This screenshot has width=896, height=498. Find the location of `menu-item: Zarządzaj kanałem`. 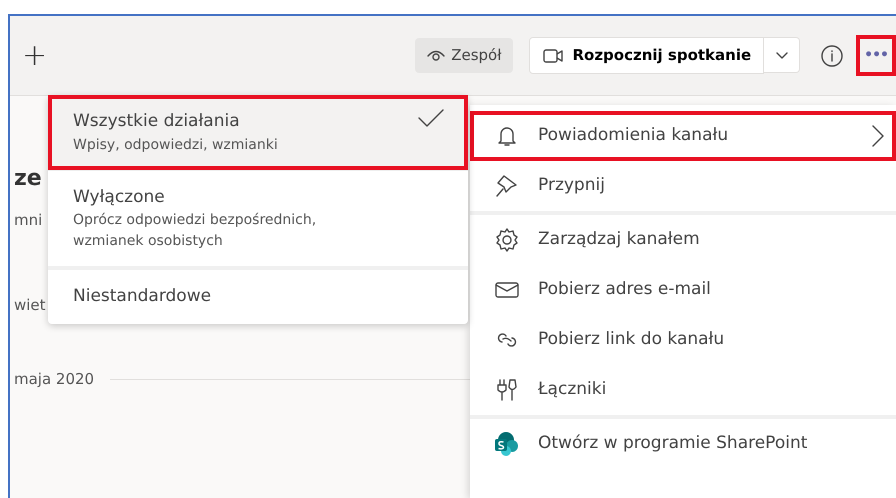

menu-item: Zarządzaj kanałem is located at coordinates (683, 240).